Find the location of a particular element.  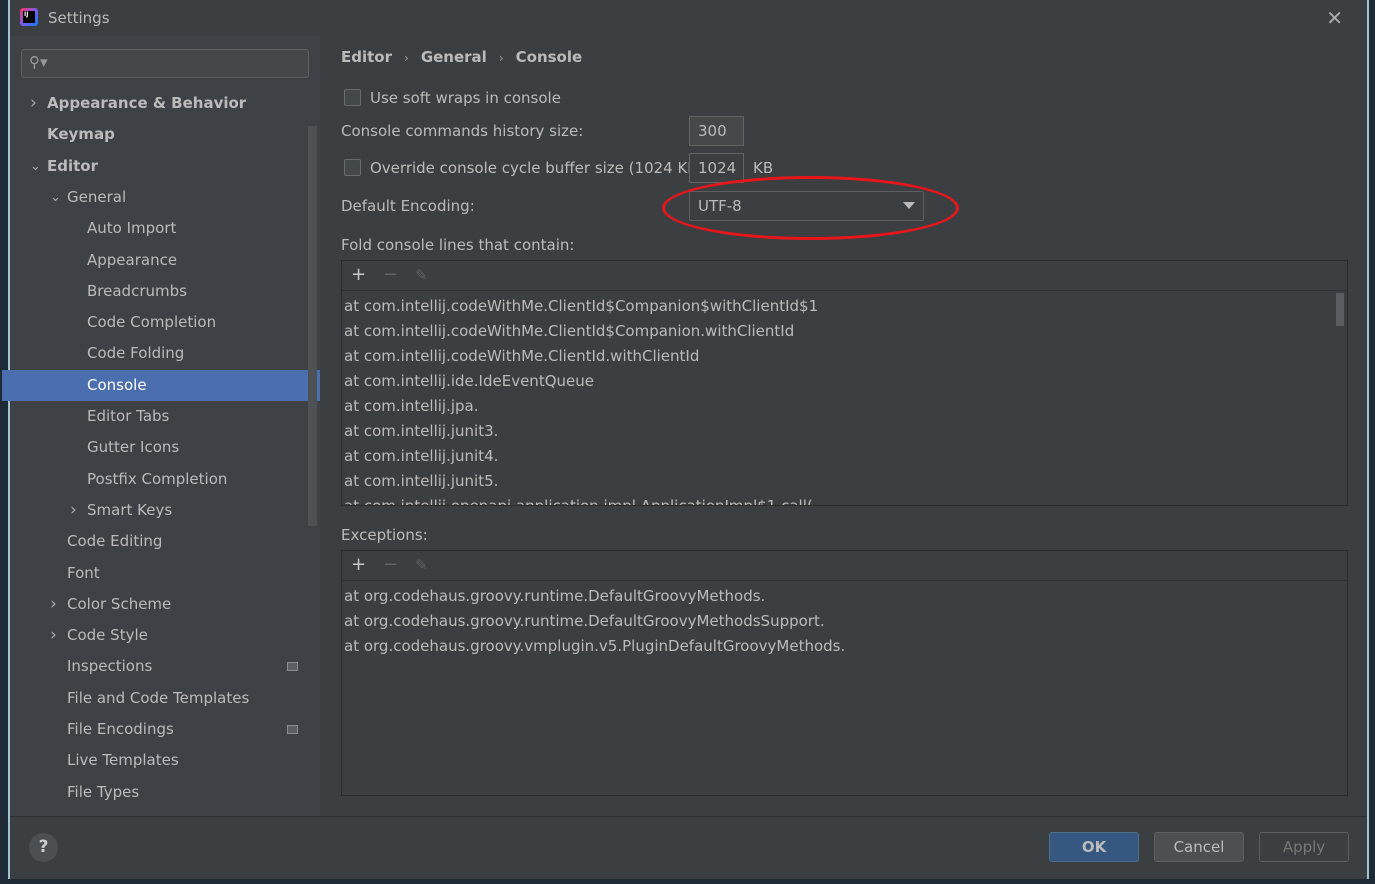

ok-button: OK is located at coordinates (1094, 847).